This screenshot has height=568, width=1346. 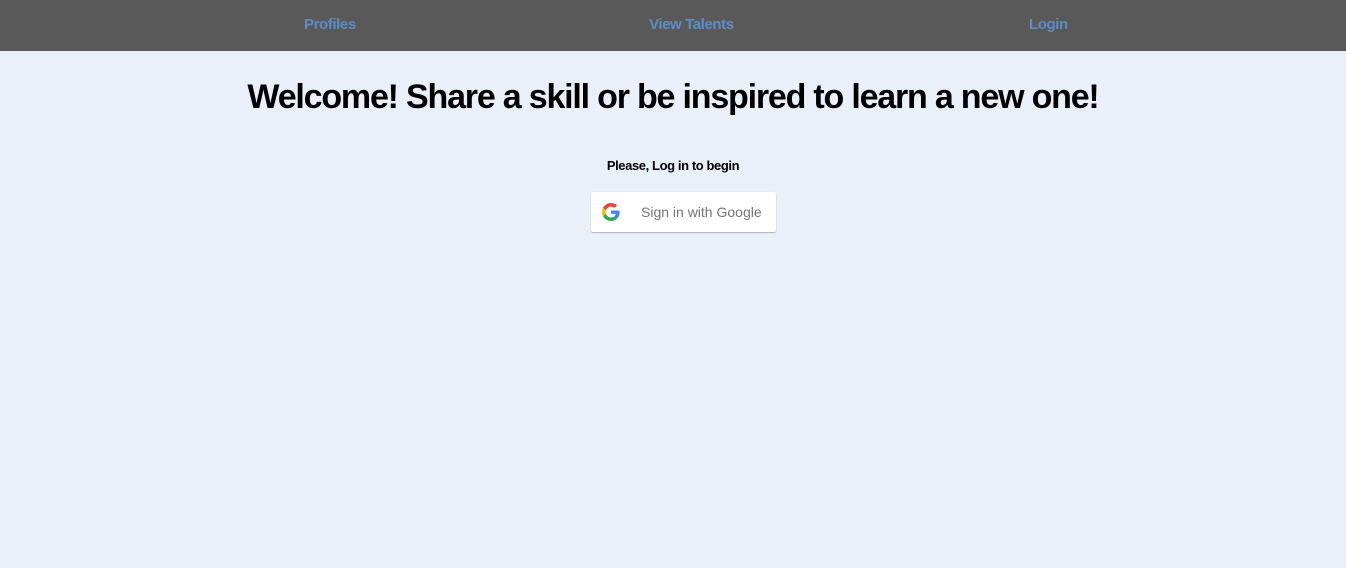 What do you see at coordinates (701, 212) in the screenshot?
I see `google-sign-in-label: Sign in with Google` at bounding box center [701, 212].